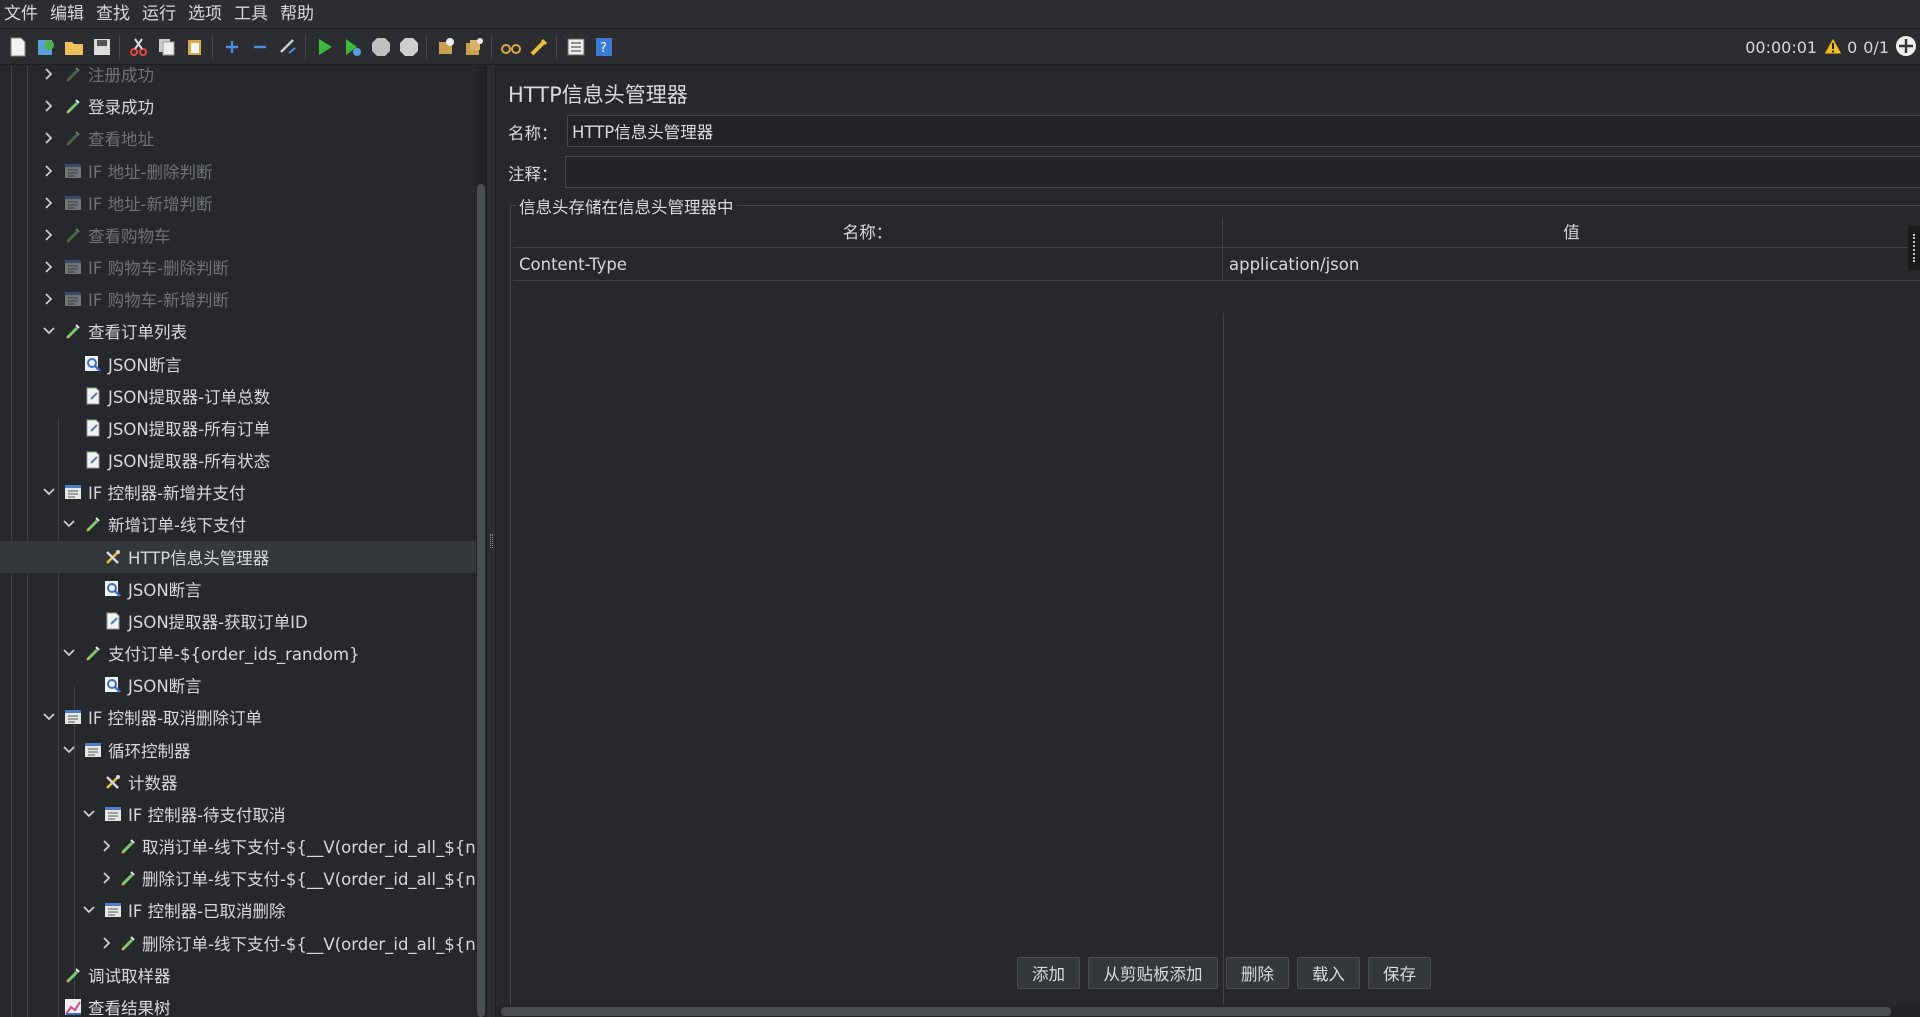 Image resolution: width=1920 pixels, height=1017 pixels. What do you see at coordinates (238, 428) in the screenshot?
I see `tree-item: JSON提取器-所有订单` at bounding box center [238, 428].